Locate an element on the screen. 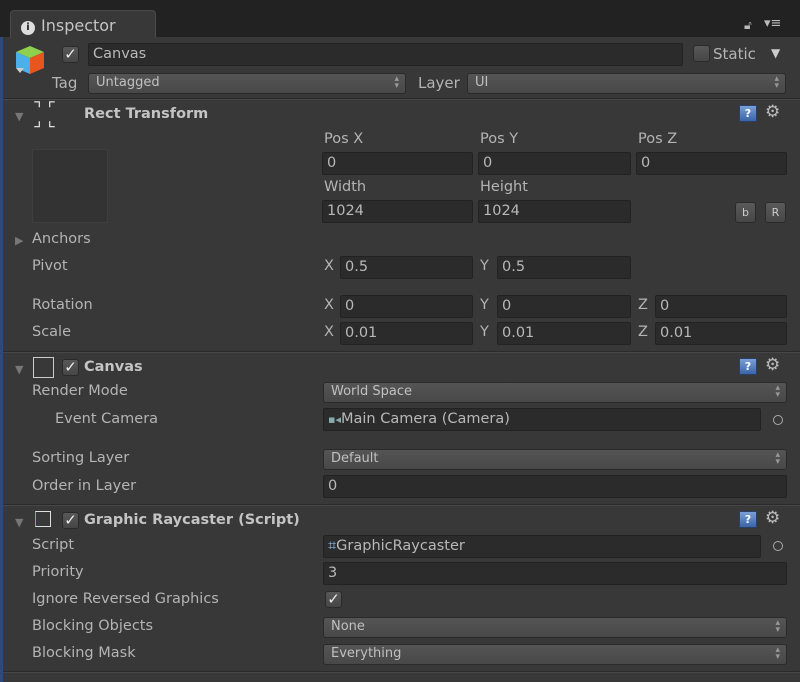 This screenshot has width=800, height=682. blocking-mask-label: Blocking Mask is located at coordinates (84, 653).